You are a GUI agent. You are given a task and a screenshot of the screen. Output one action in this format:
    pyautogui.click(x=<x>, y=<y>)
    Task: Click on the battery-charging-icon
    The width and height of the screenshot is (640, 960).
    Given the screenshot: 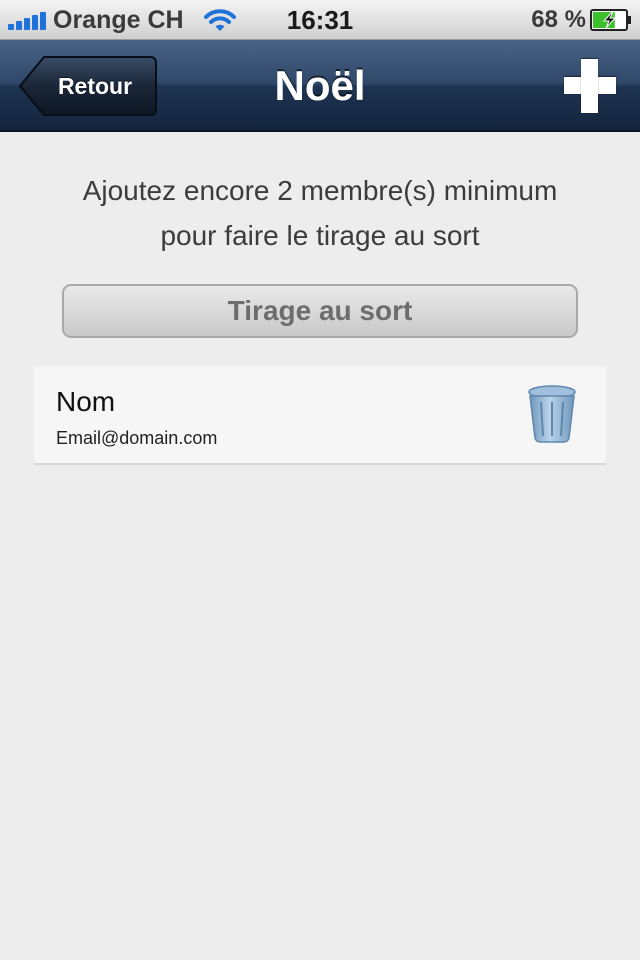 What is the action you would take?
    pyautogui.click(x=610, y=20)
    